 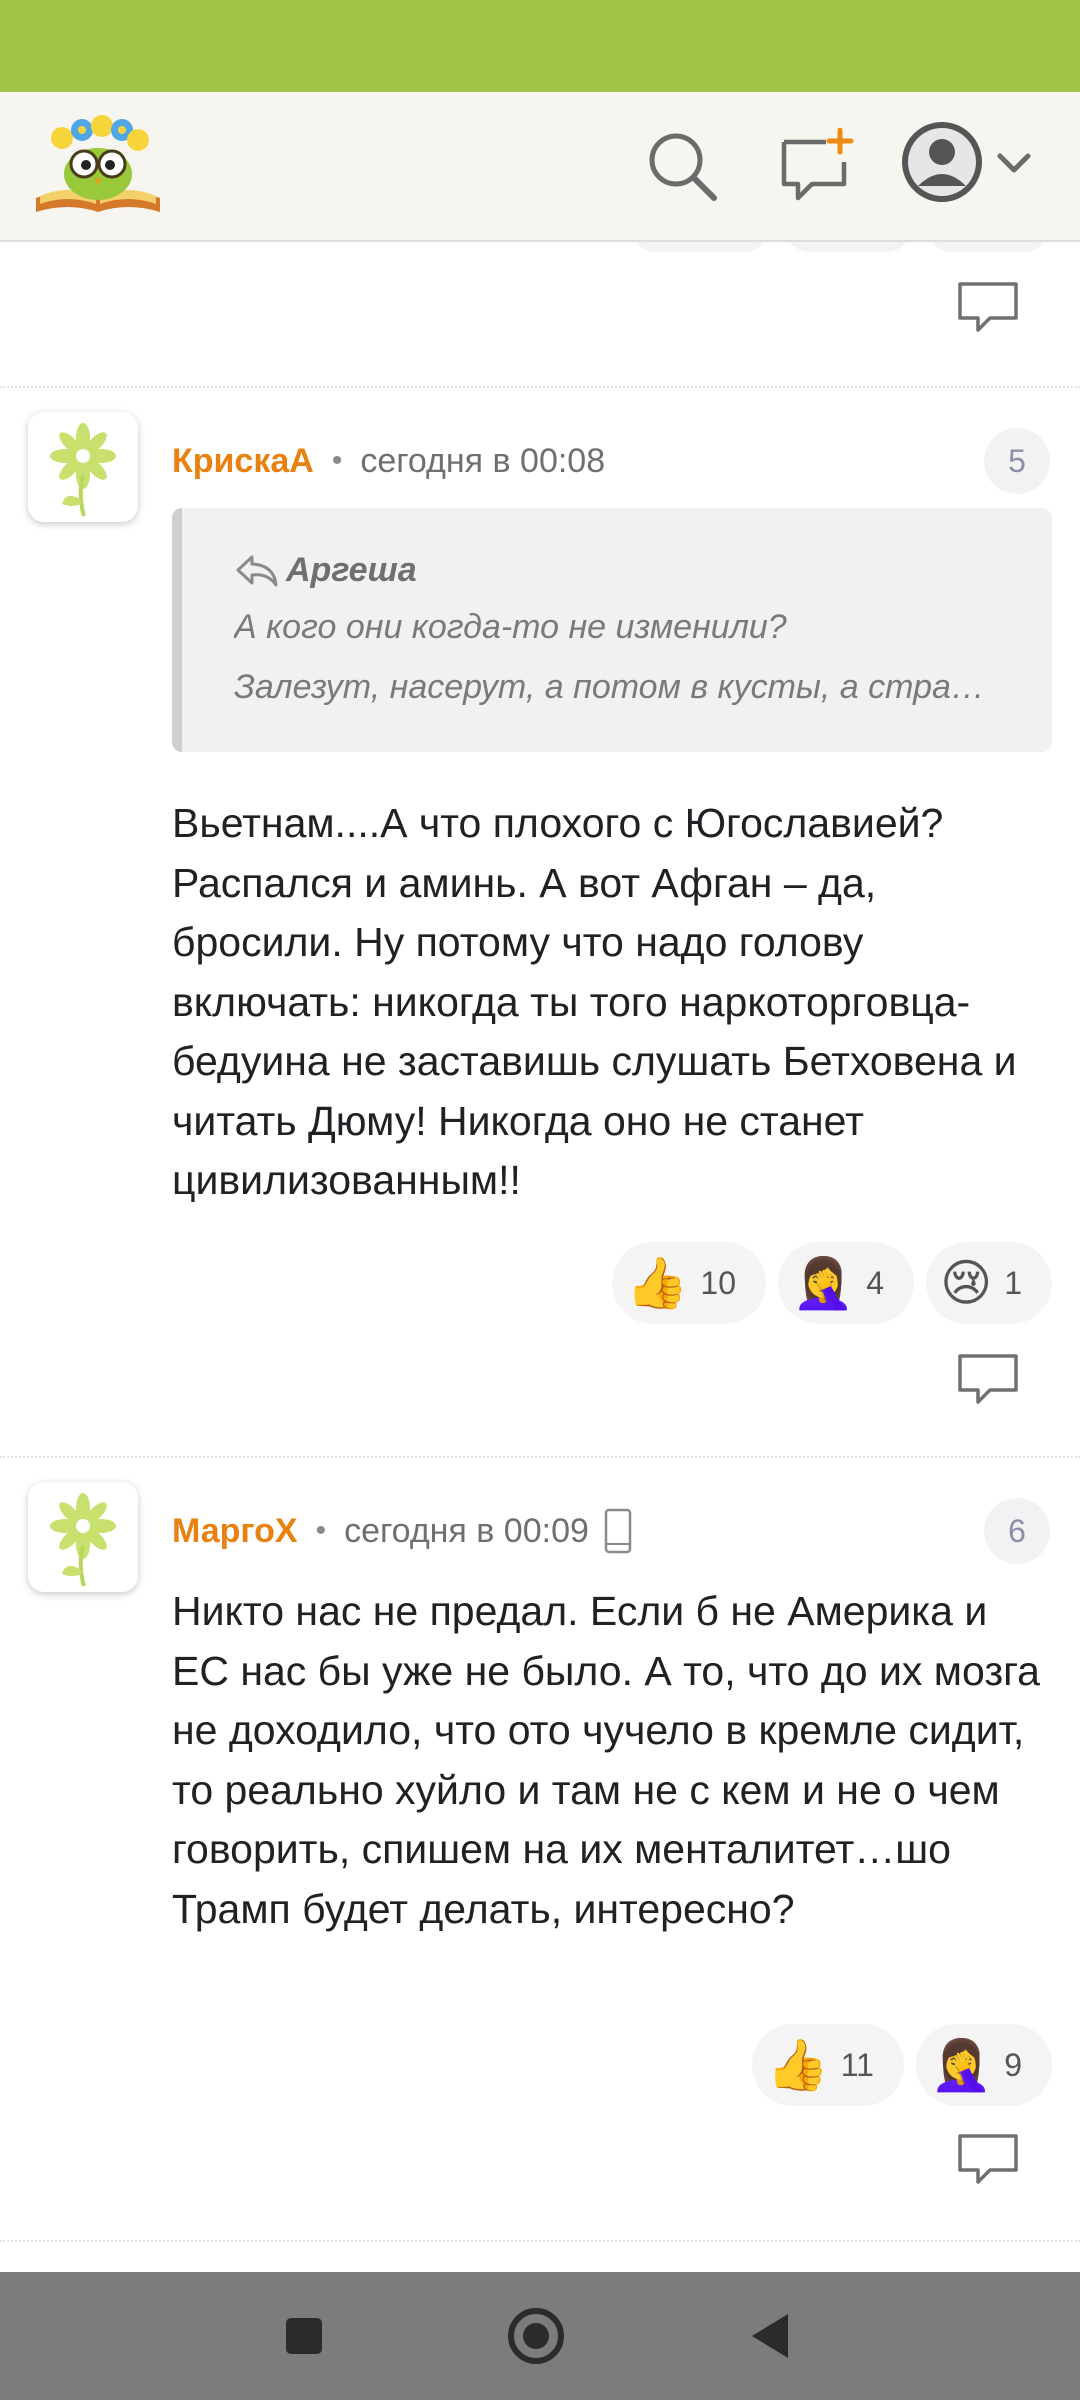 I want to click on recent-apps-button, so click(x=304, y=2338).